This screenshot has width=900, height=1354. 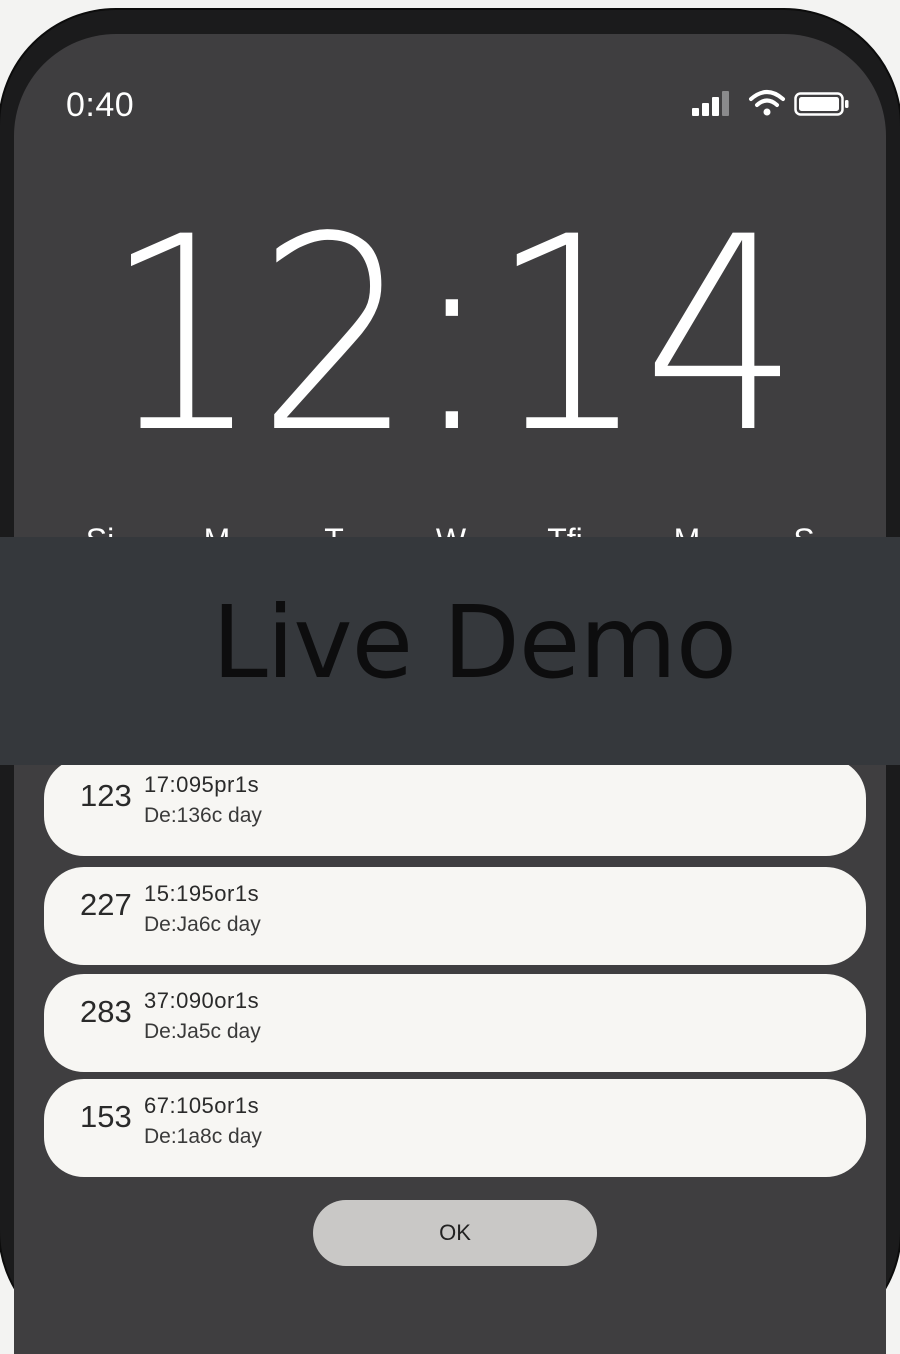 I want to click on alarm-count: 153, so click(x=106, y=1116).